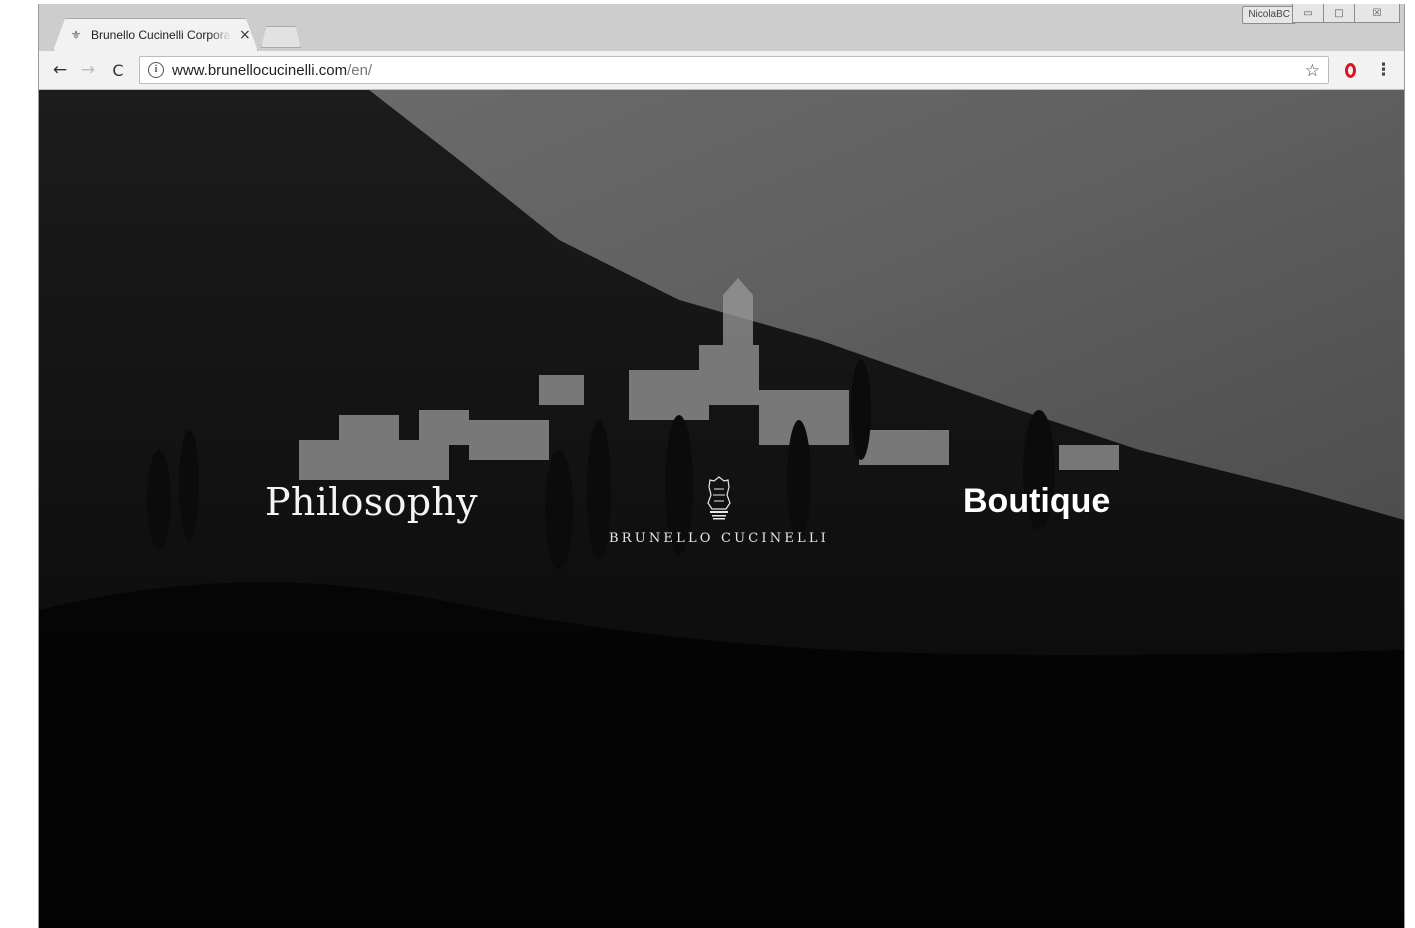 Image resolution: width=1415 pixels, height=928 pixels. Describe the element at coordinates (260, 70) in the screenshot. I see `url-host: www.brunellocucinelli.com` at that location.